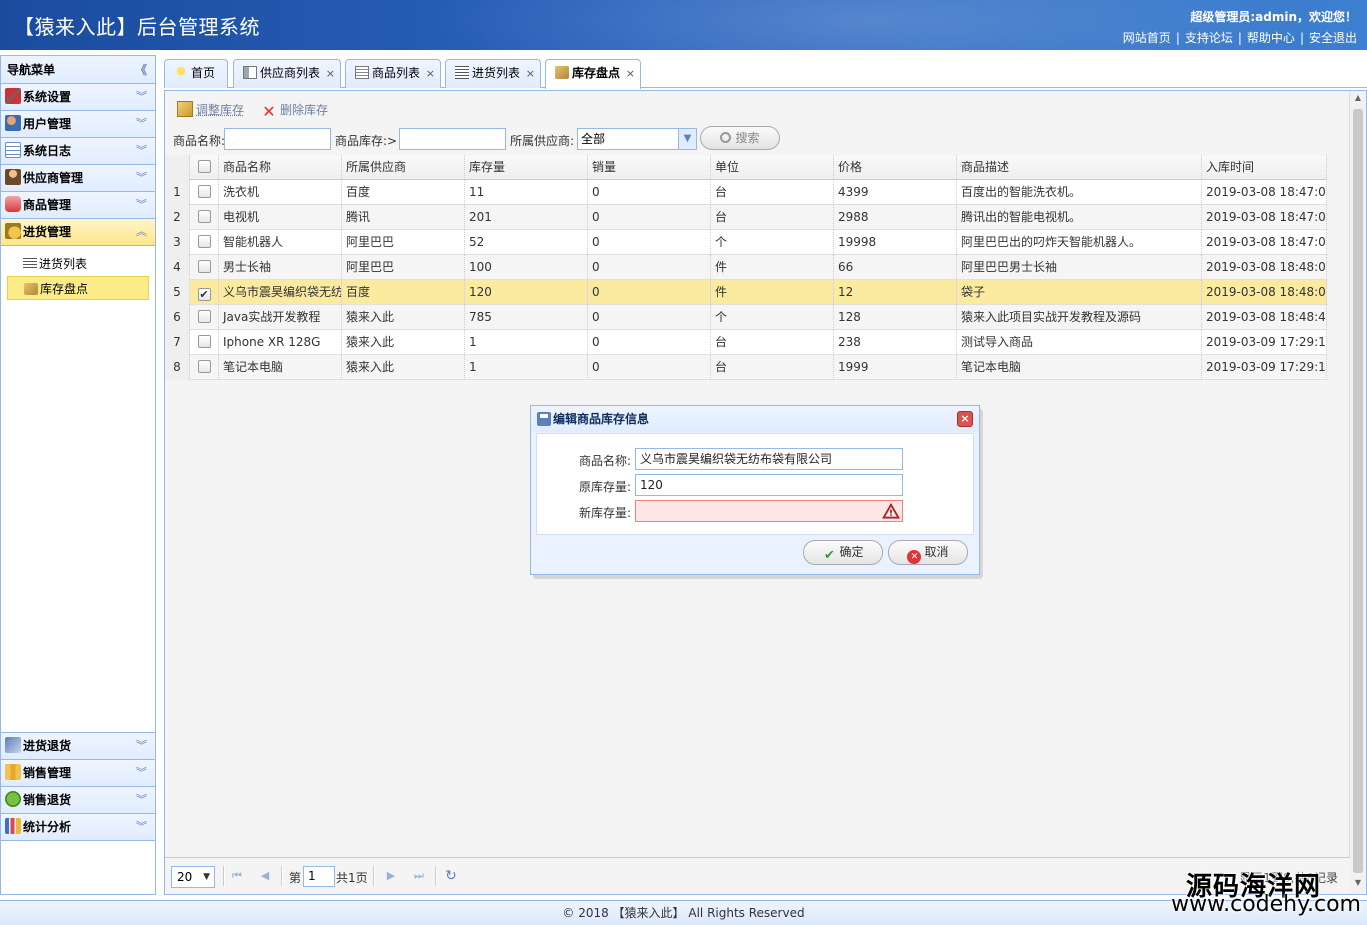  I want to click on chevron-down-icon: ▼, so click(687, 139).